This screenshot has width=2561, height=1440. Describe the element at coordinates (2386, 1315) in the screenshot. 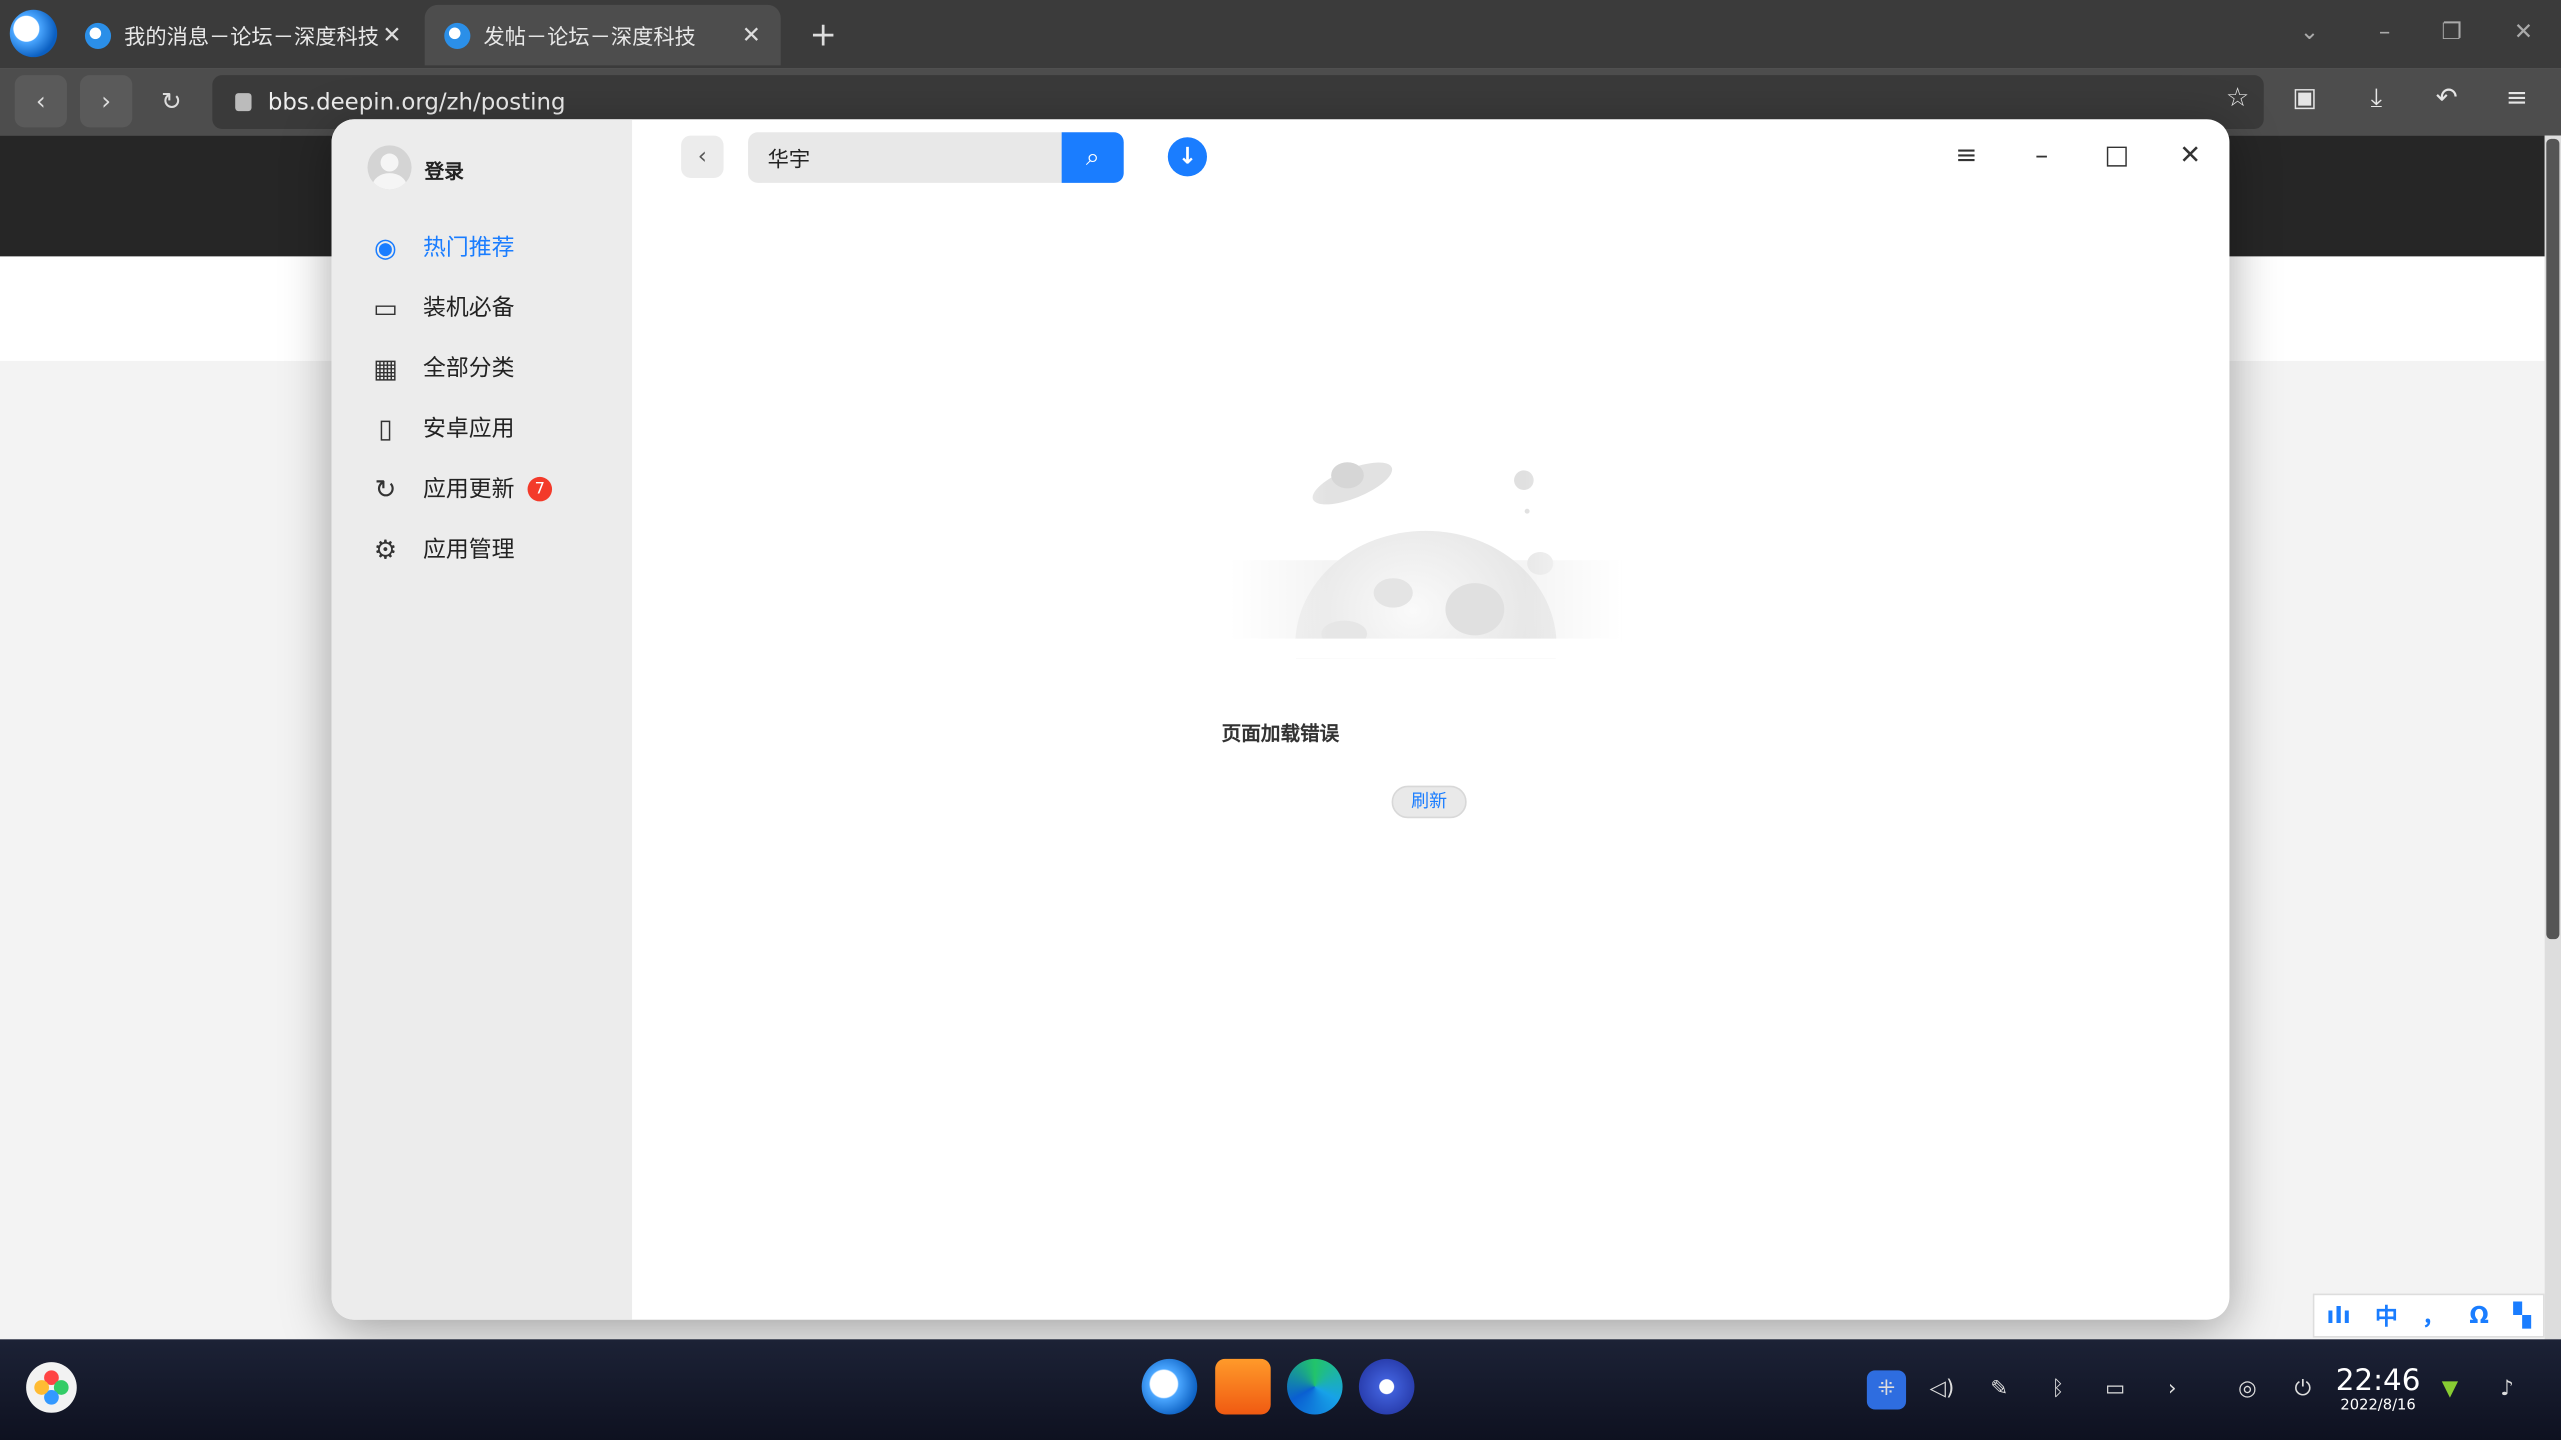

I see `ime-mode-toggle: 中` at that location.